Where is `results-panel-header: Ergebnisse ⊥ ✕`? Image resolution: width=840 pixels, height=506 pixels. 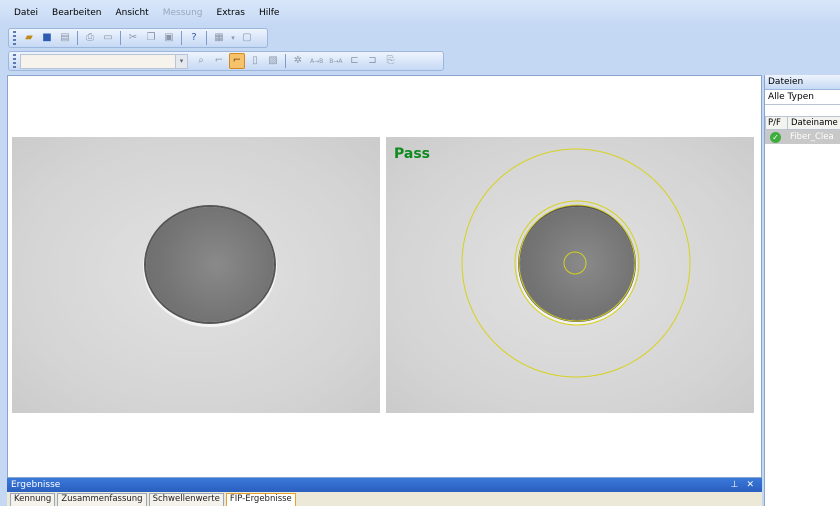
results-panel-header: Ergebnisse ⊥ ✕ is located at coordinates (384, 485).